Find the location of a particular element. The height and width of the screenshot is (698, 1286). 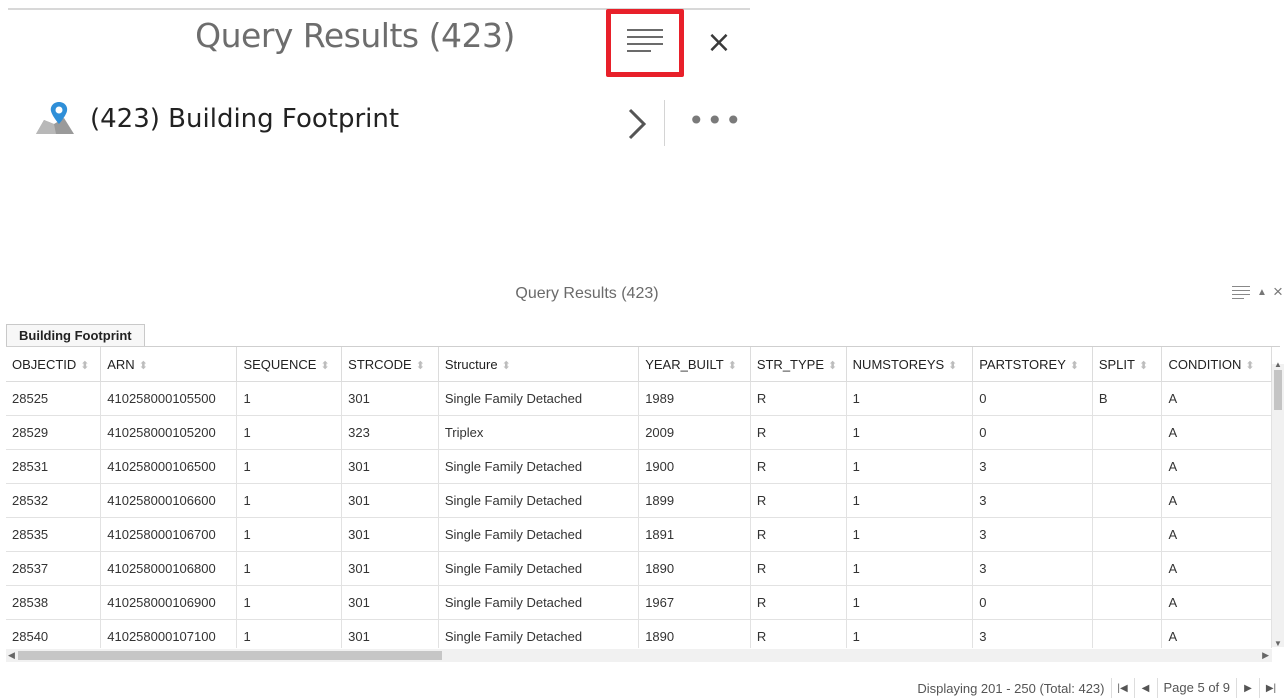

last-page-icon: ▶| is located at coordinates (1270, 688).